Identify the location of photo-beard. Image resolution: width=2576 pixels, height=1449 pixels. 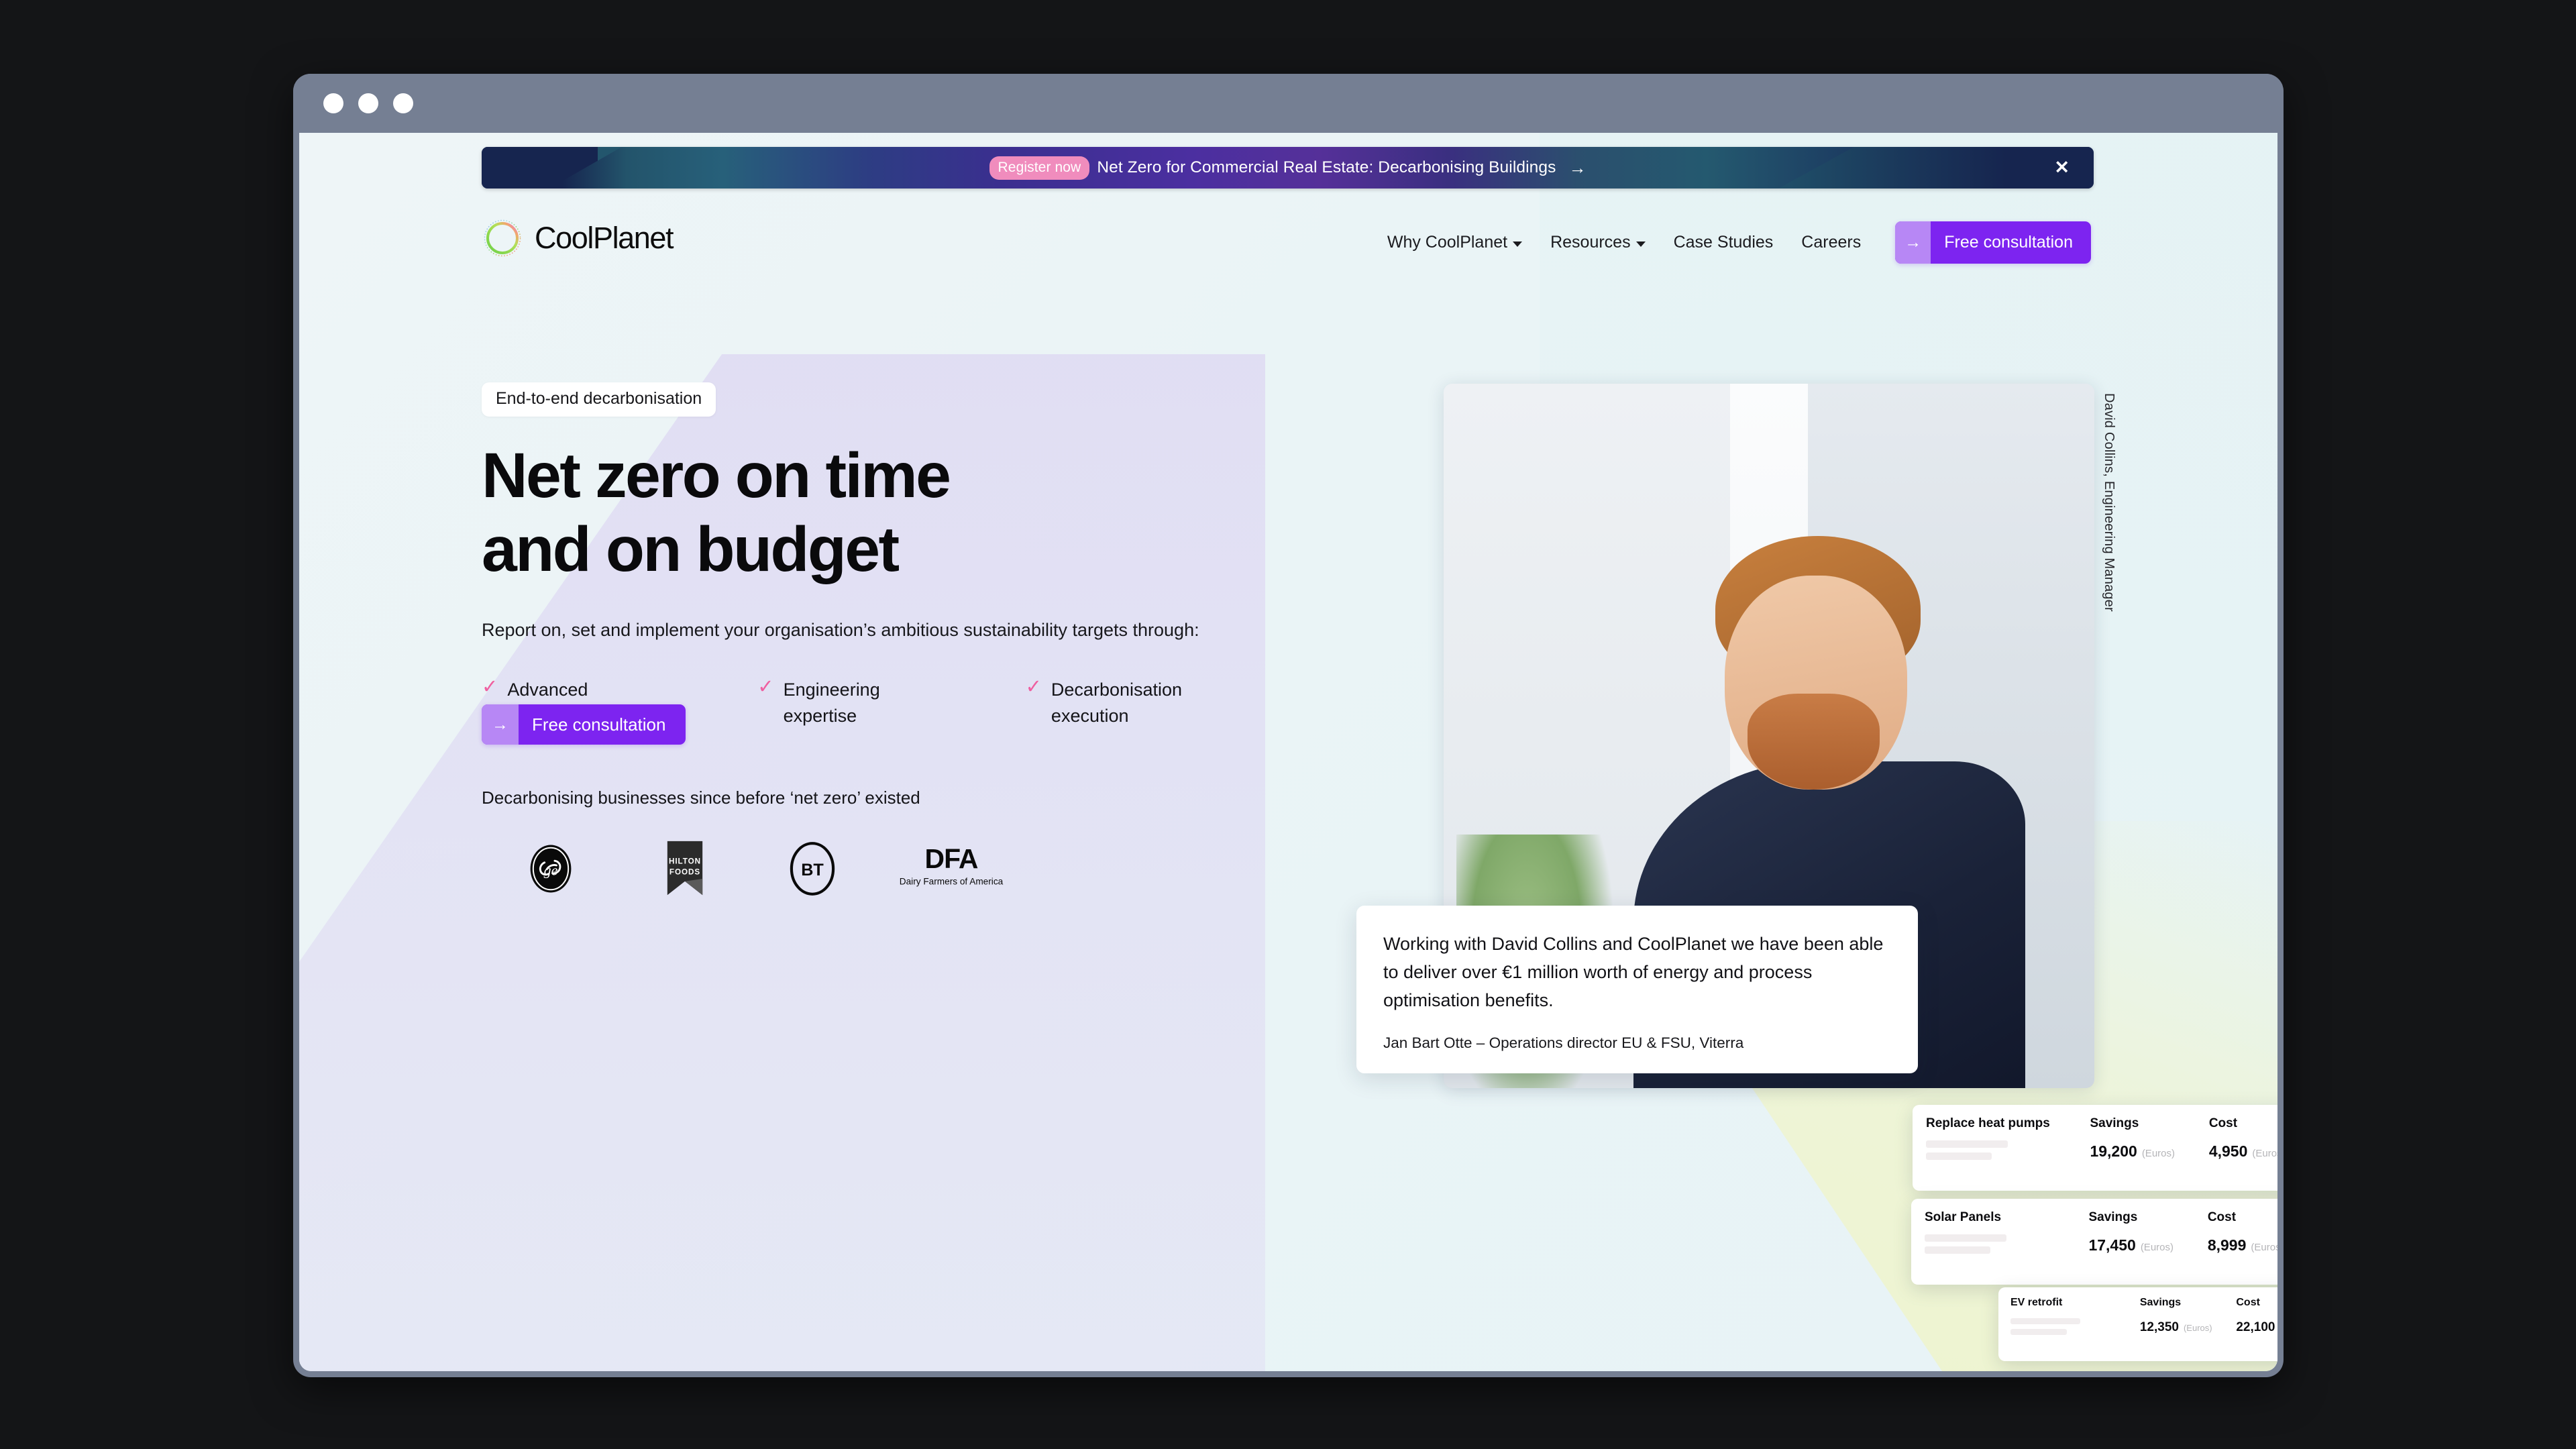
(1813, 742).